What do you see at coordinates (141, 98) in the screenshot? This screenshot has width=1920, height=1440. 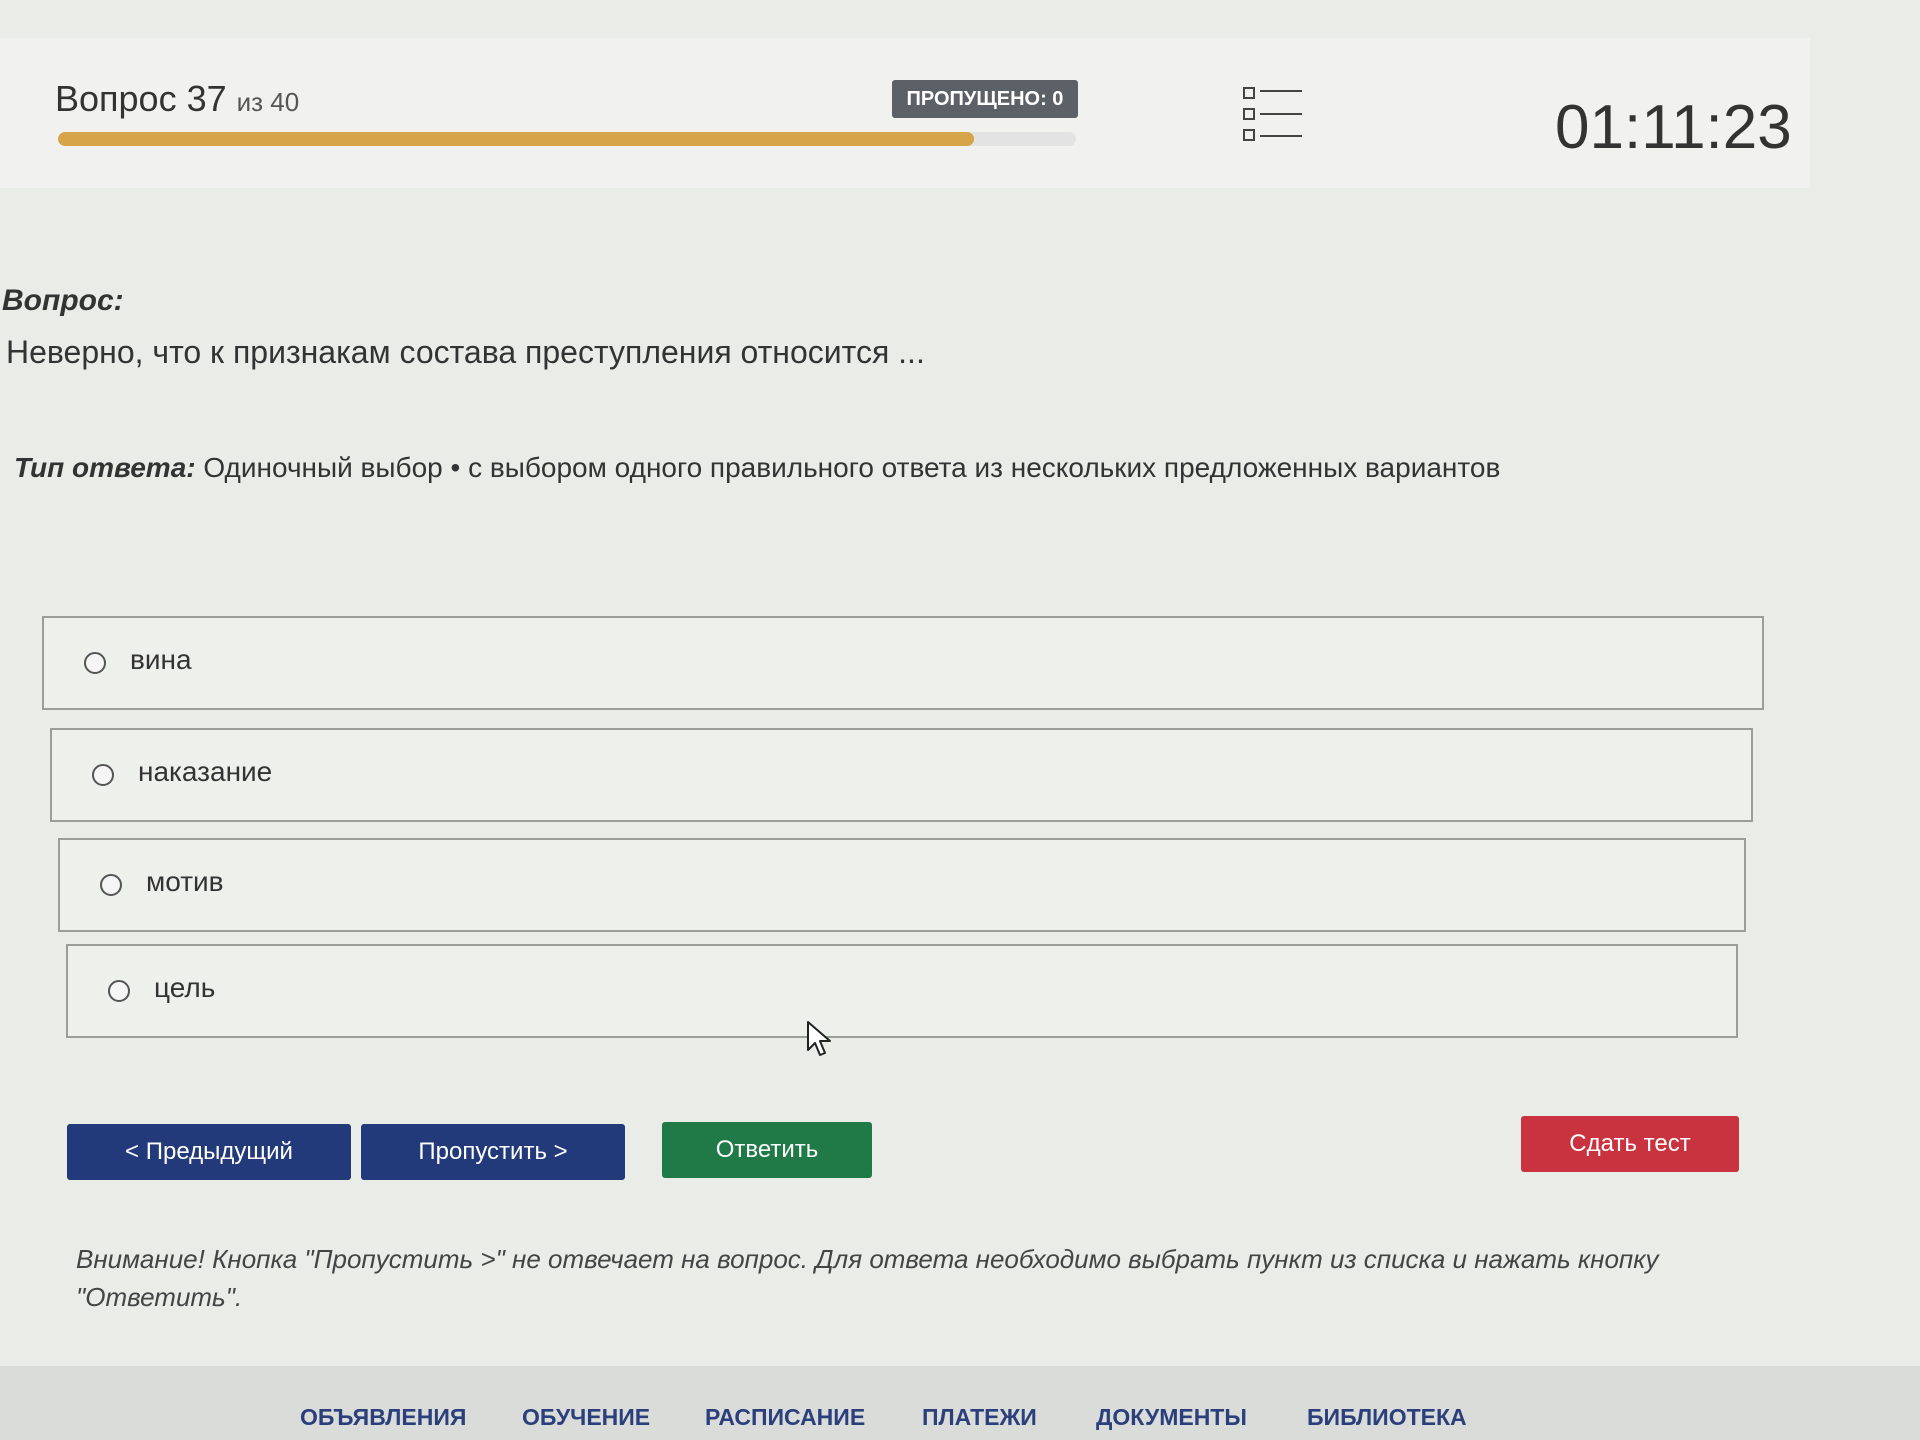 I see `question-number: Вопрос 37` at bounding box center [141, 98].